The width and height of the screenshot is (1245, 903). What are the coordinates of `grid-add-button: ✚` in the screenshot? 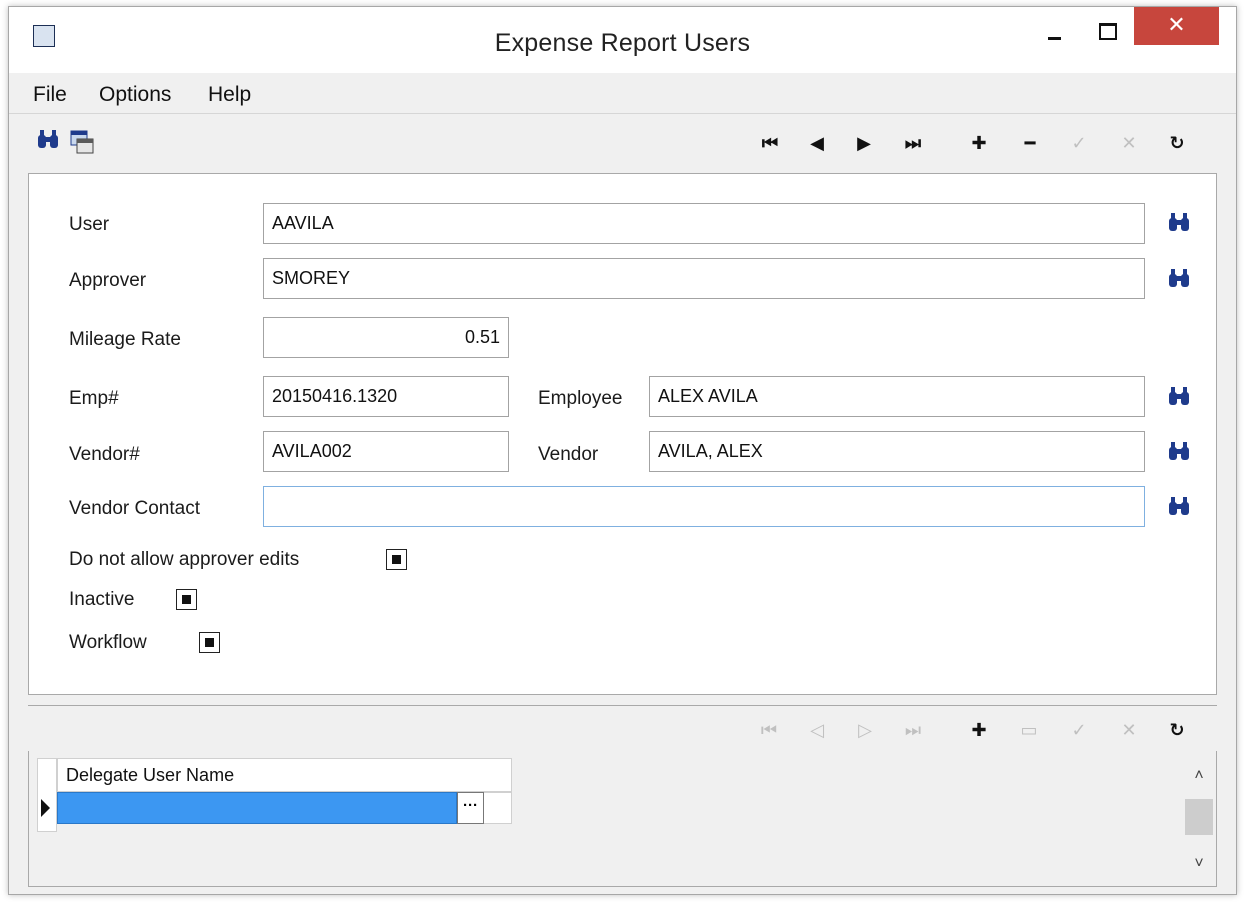 It's located at (979, 730).